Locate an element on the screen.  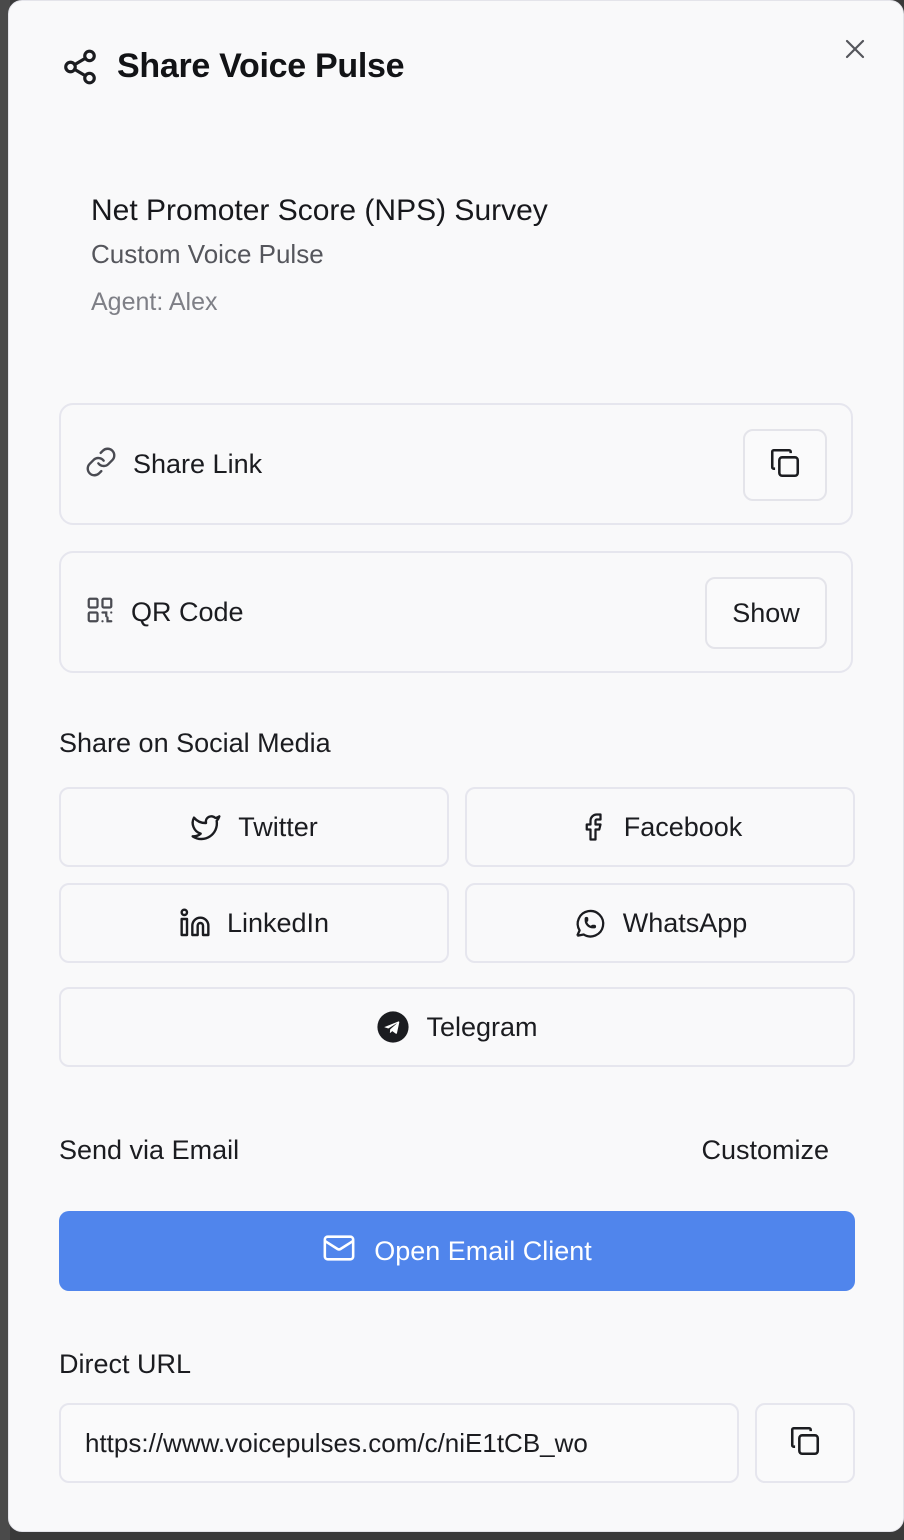
link-icon is located at coordinates (101, 464).